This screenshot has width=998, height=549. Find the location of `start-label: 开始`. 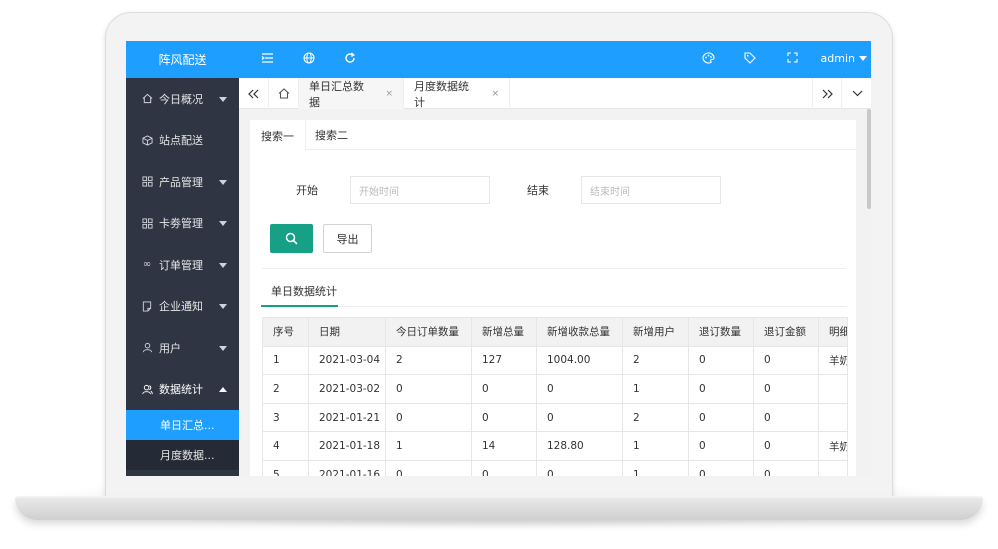

start-label: 开始 is located at coordinates (307, 190).